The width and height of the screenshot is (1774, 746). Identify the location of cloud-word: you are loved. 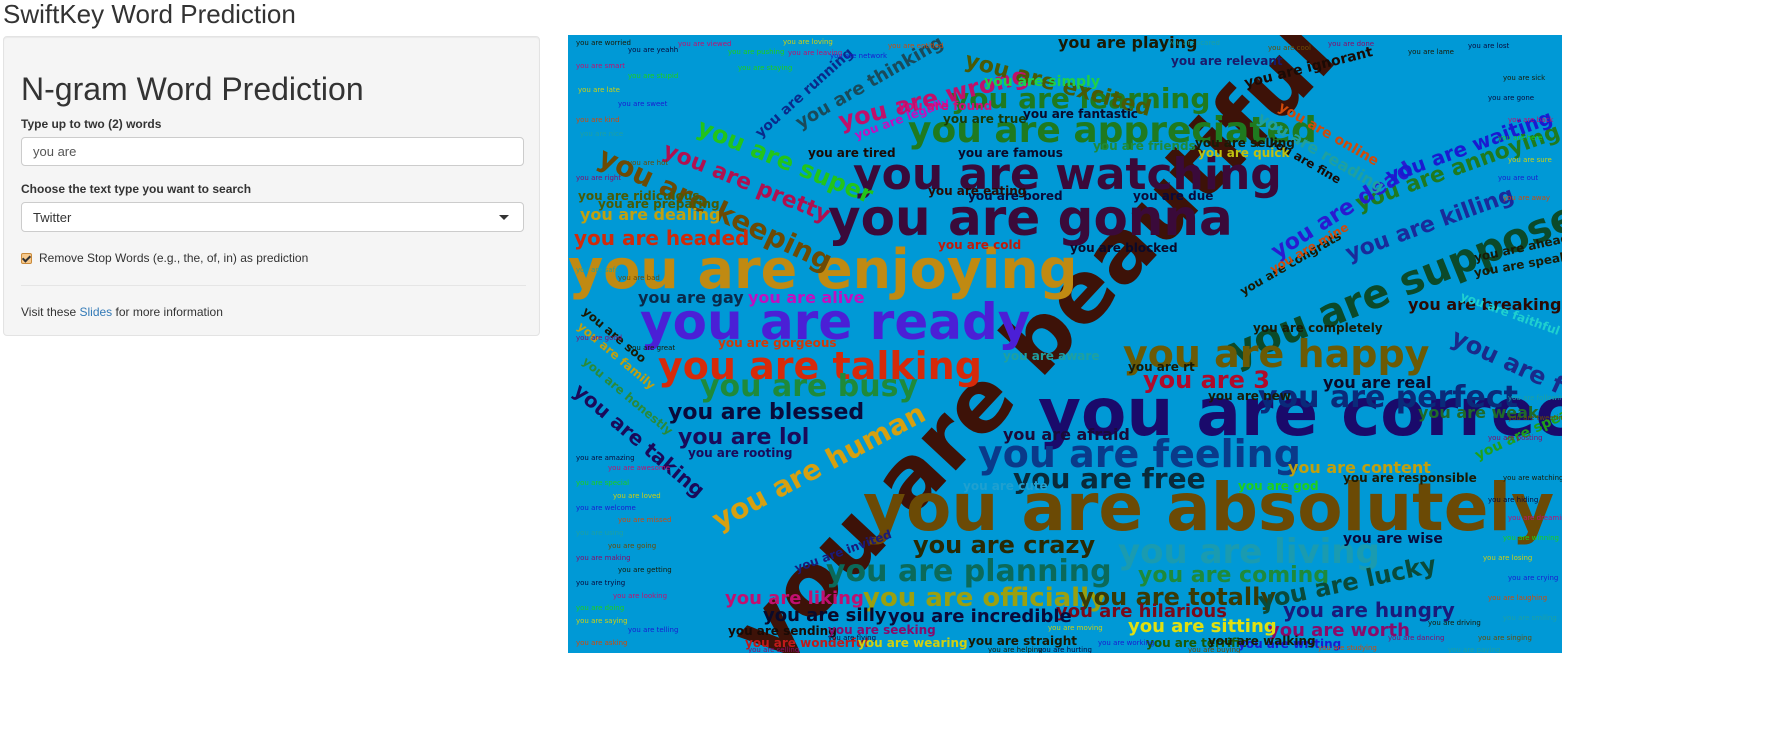
(637, 496).